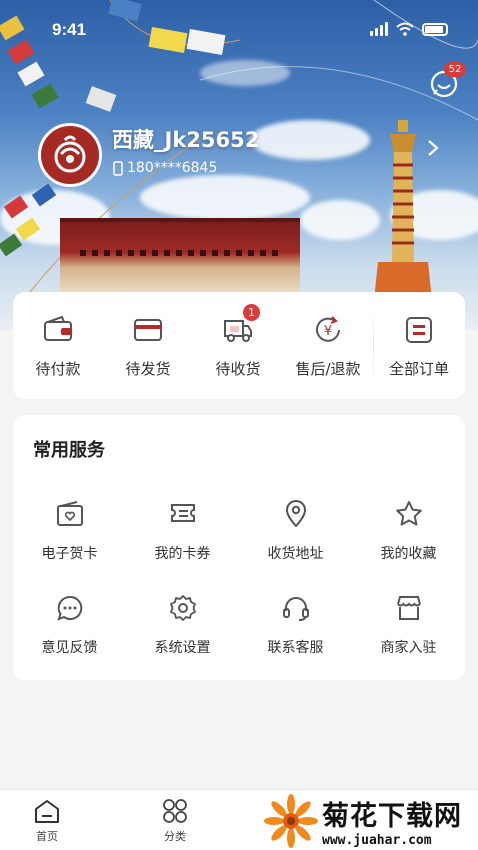 The image size is (478, 850). Describe the element at coordinates (186, 140) in the screenshot. I see `username: 西藏_Jk25652` at that location.